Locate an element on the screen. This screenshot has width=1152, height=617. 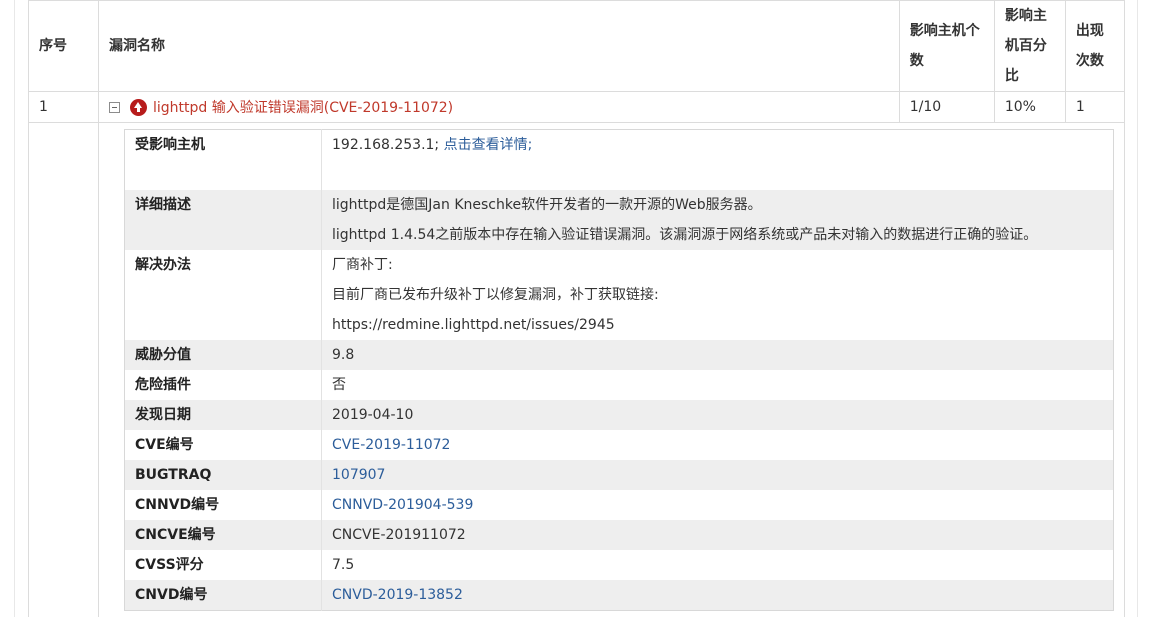
detail-cve: CVE编号 CVE-2019-11072 is located at coordinates (619, 445).